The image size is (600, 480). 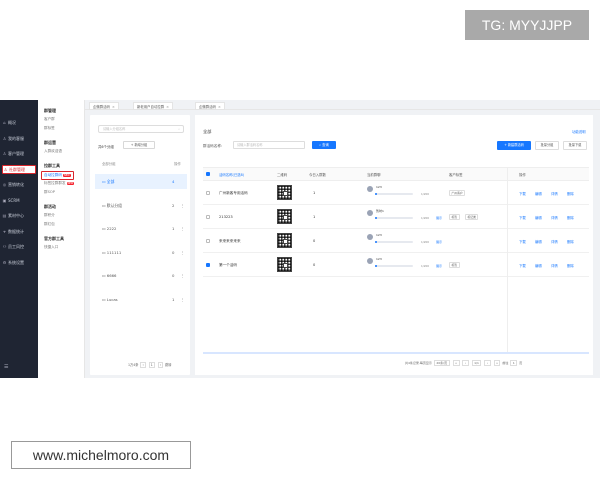 I want to click on tab-2: 企微群活码 ×, so click(x=210, y=106).